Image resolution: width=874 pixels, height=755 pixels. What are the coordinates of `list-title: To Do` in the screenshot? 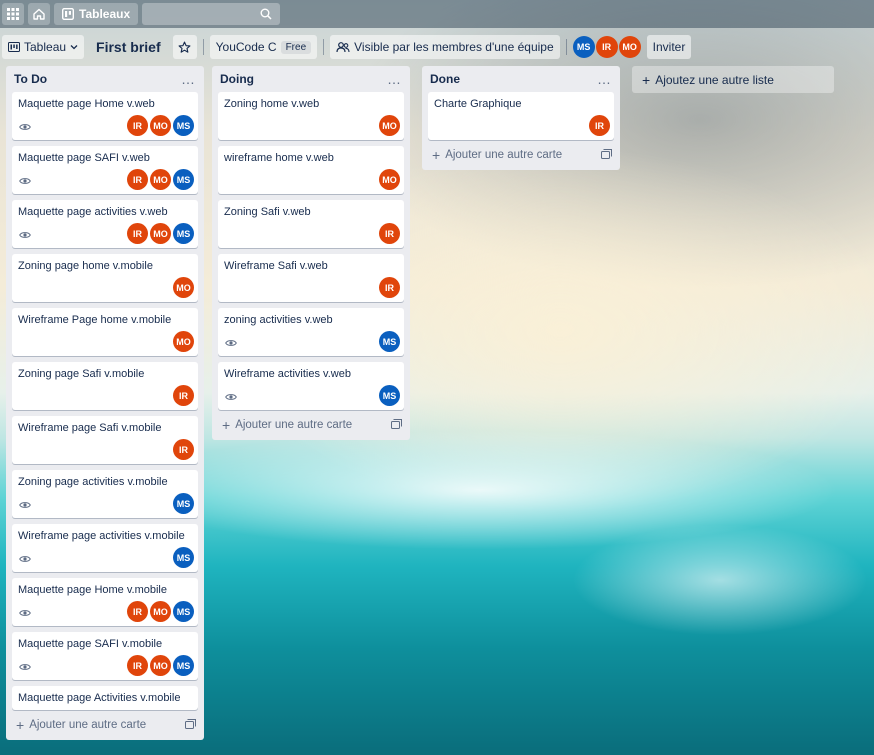 It's located at (30, 79).